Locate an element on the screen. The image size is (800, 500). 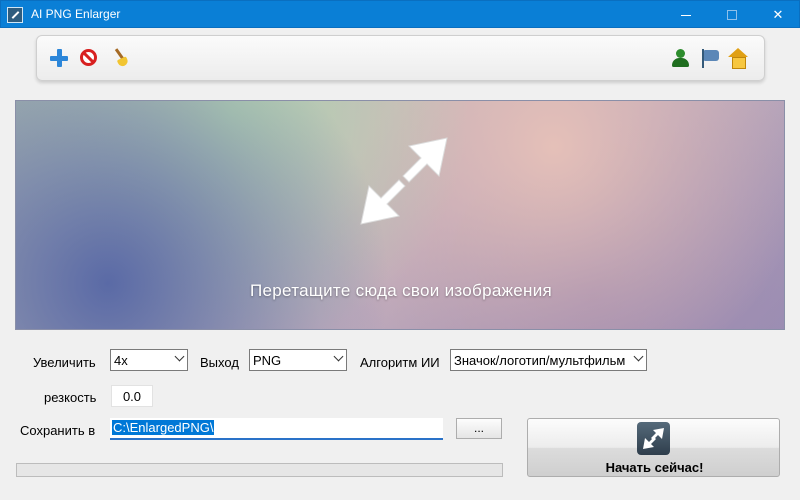
close-icon: ✕ is located at coordinates (778, 14).